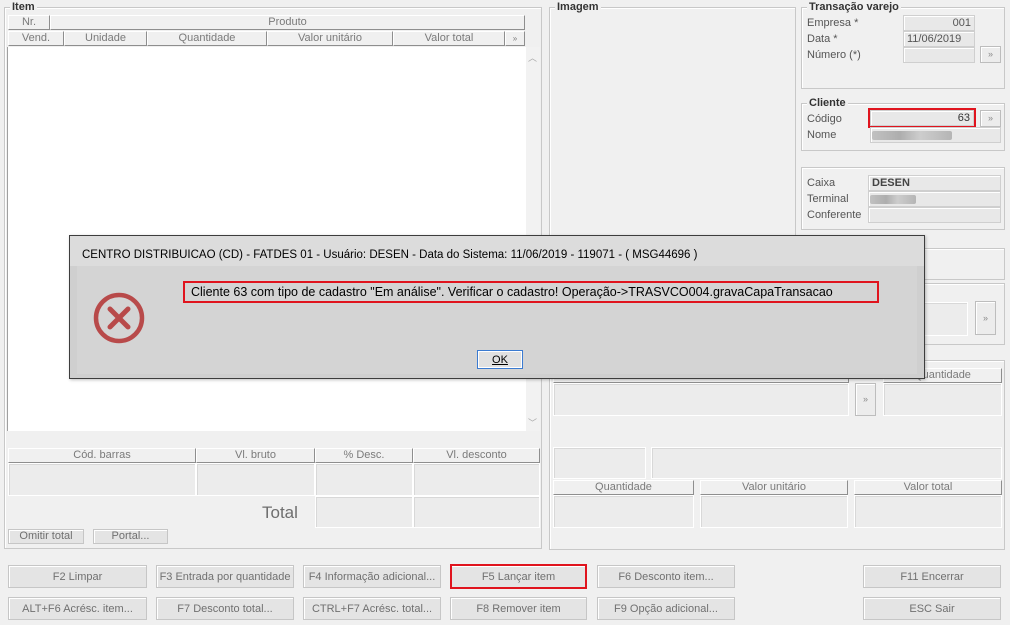 The image size is (1010, 625). I want to click on right-field-b, so click(826, 463).